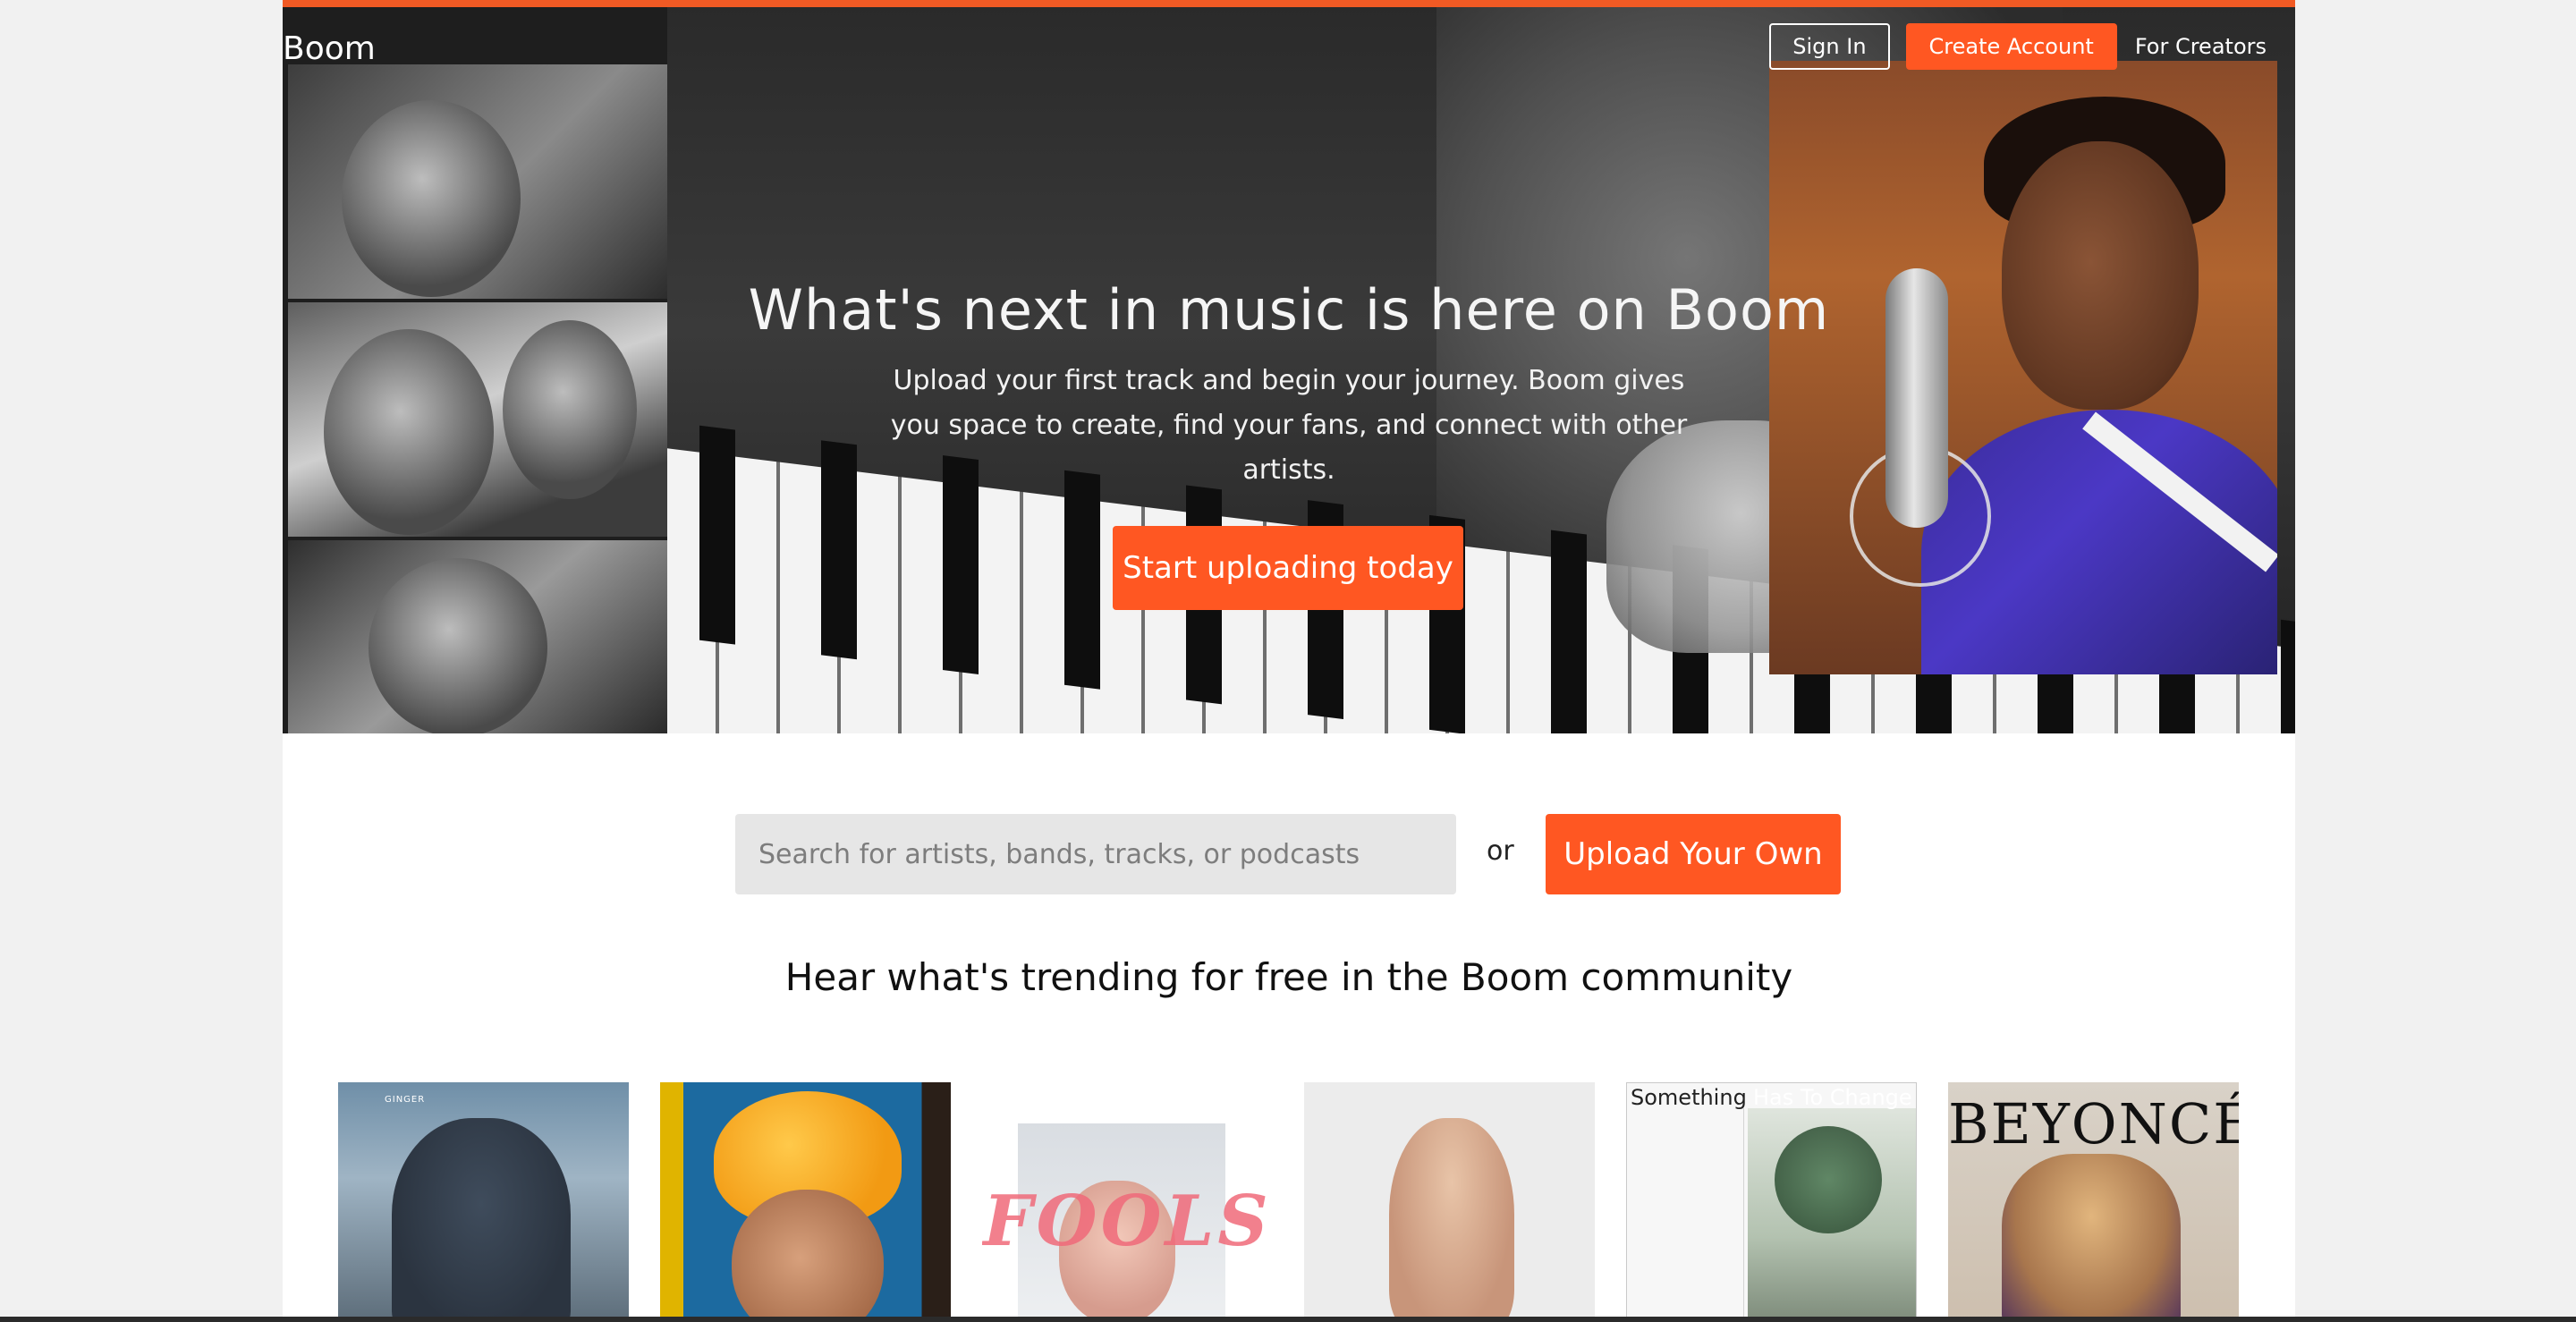 This screenshot has height=1322, width=2576. I want to click on sign-in-button: Sign In, so click(1829, 46).